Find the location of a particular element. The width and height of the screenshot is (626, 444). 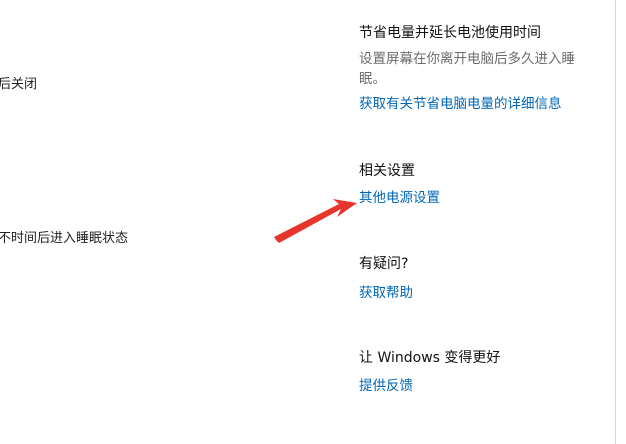

window-edge-divider is located at coordinates (615, 222).